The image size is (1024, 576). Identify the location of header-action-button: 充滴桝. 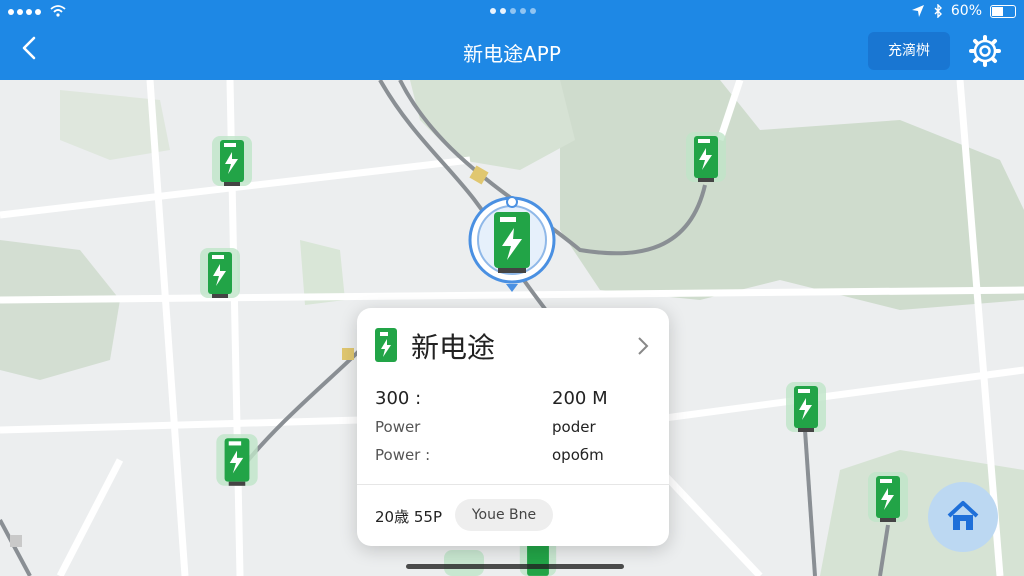
(909, 51).